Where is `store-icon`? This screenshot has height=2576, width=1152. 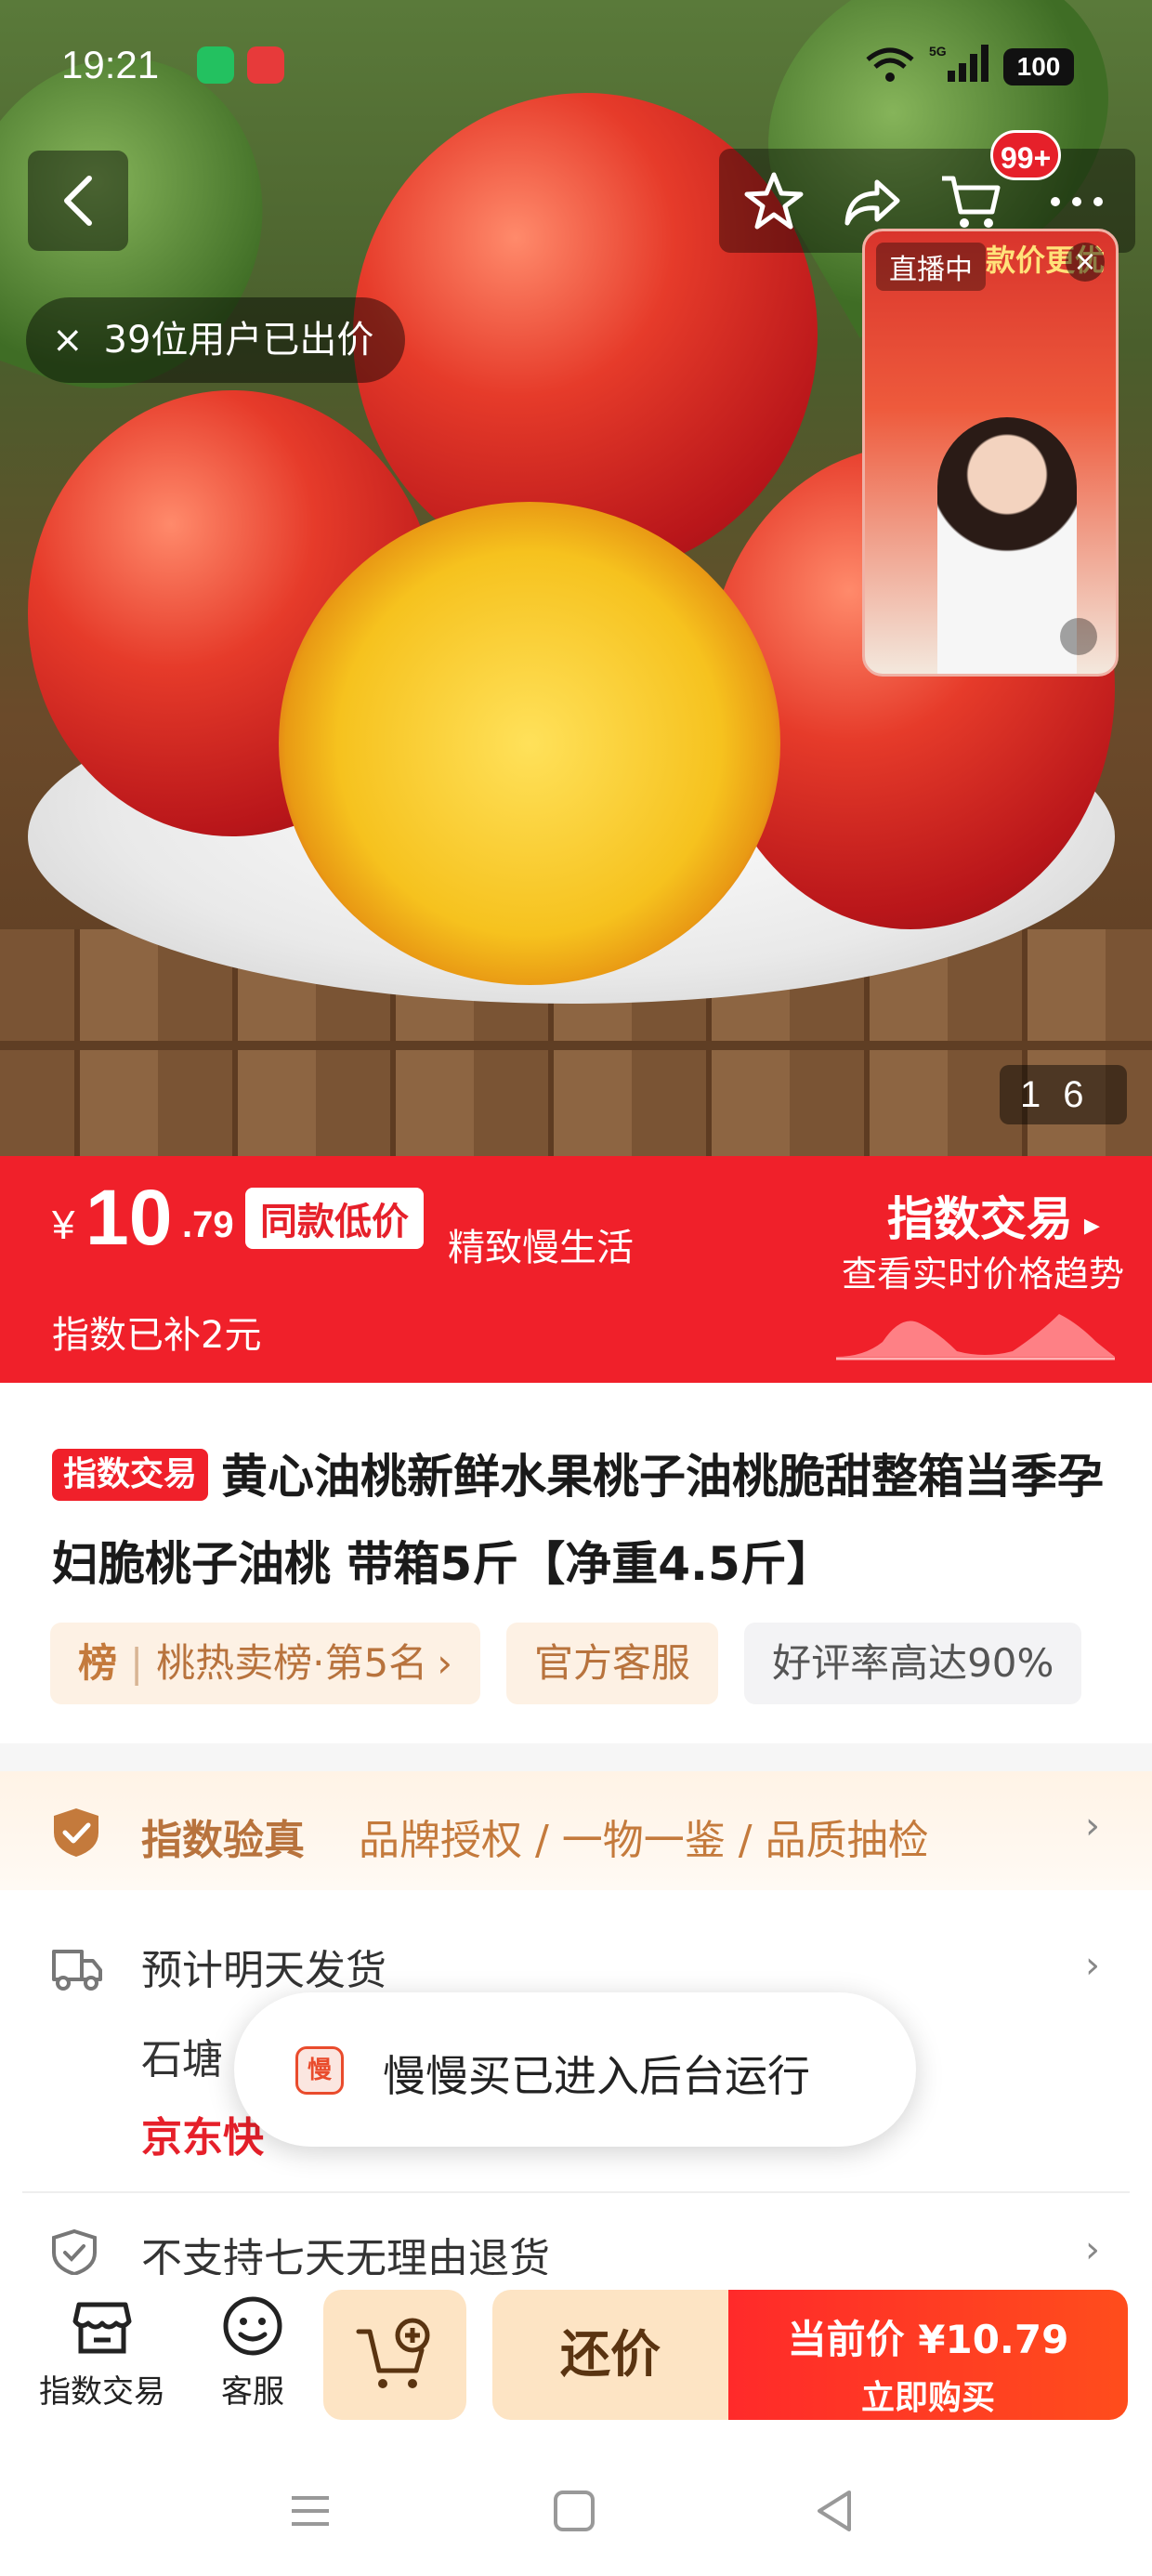 store-icon is located at coordinates (102, 2328).